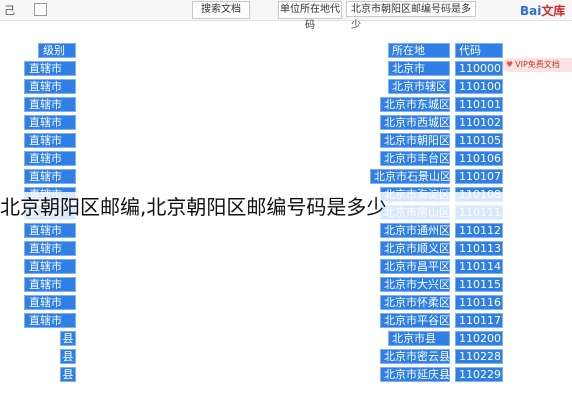  I want to click on cell-name: 北京市辖区, so click(419, 86).